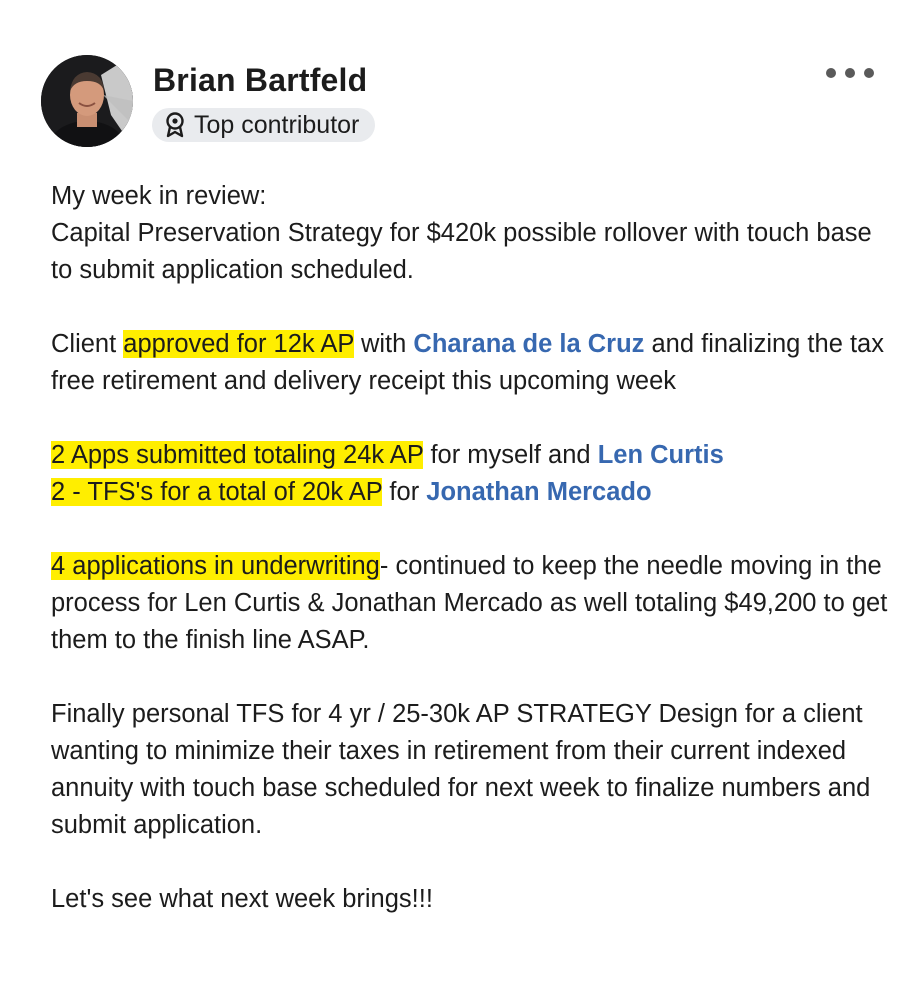  Describe the element at coordinates (510, 455) in the screenshot. I see `post-text: for myself and` at that location.